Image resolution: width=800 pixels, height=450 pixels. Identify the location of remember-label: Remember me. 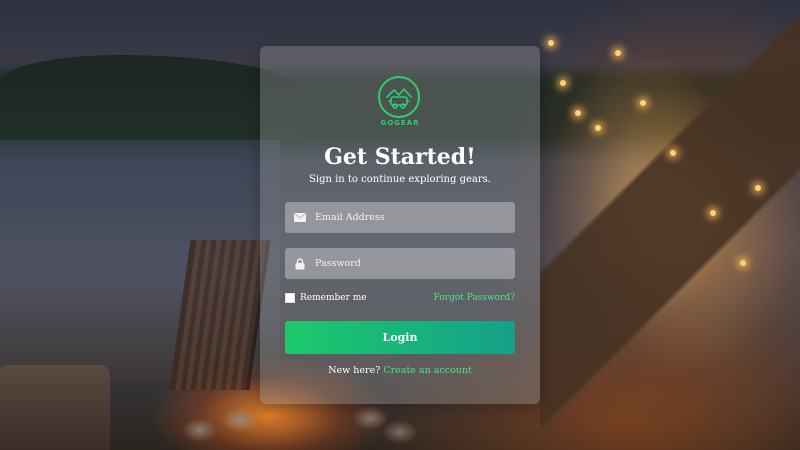
(333, 298).